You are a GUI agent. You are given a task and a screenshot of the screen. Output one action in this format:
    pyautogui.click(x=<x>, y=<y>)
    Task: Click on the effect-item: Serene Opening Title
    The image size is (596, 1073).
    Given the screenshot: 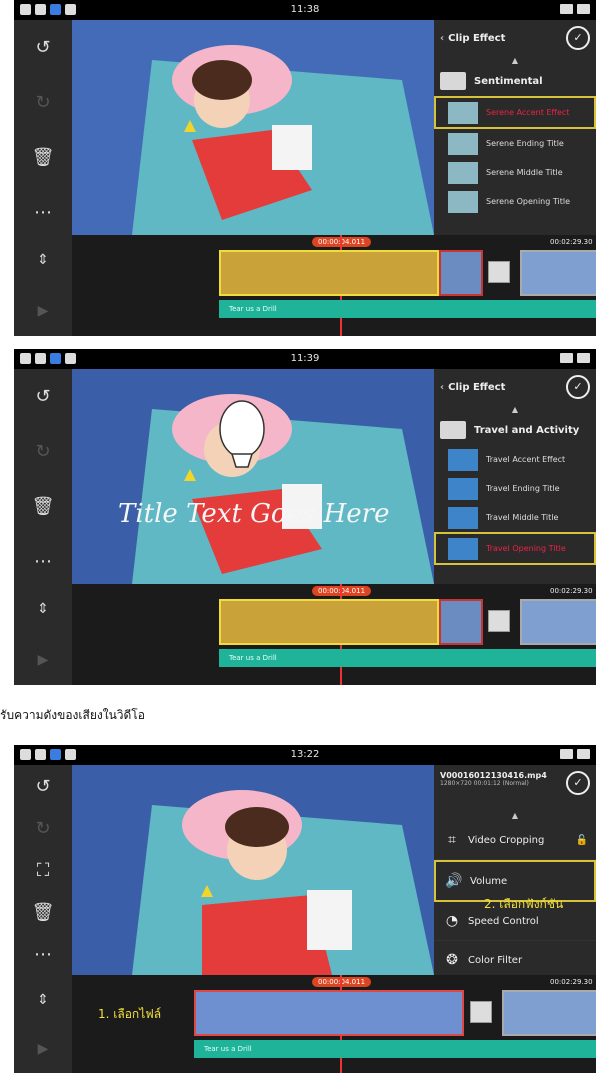 What is the action you would take?
    pyautogui.click(x=515, y=201)
    